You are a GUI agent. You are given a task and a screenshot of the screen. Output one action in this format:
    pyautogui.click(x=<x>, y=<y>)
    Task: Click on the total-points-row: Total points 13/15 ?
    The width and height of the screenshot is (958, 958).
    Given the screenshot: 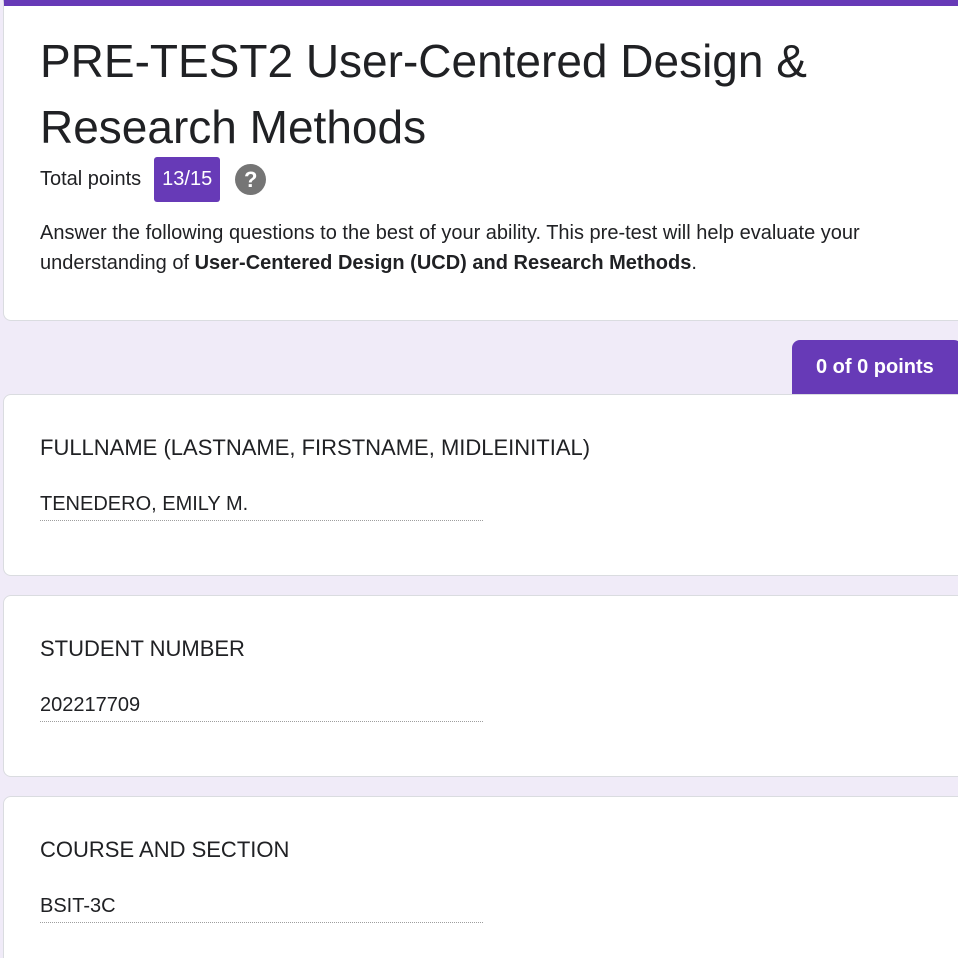 What is the action you would take?
    pyautogui.click(x=153, y=179)
    